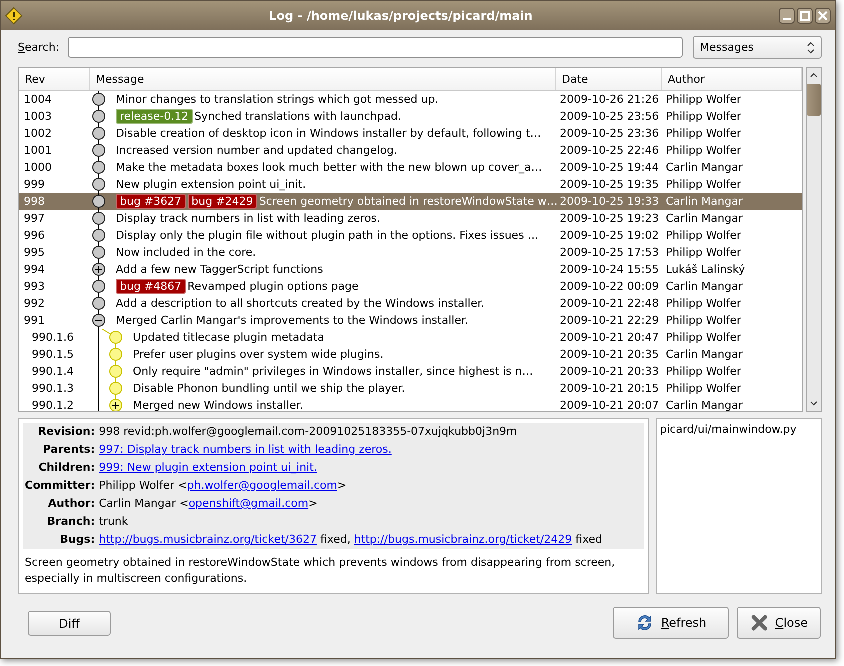 This screenshot has height=666, width=844. I want to click on selected-log-row: 998 bug #3627 bug #2429 Screen geometry obtained in restoreWindowState w… 2009-10-25 19:33 Carlin Mangar, so click(410, 201).